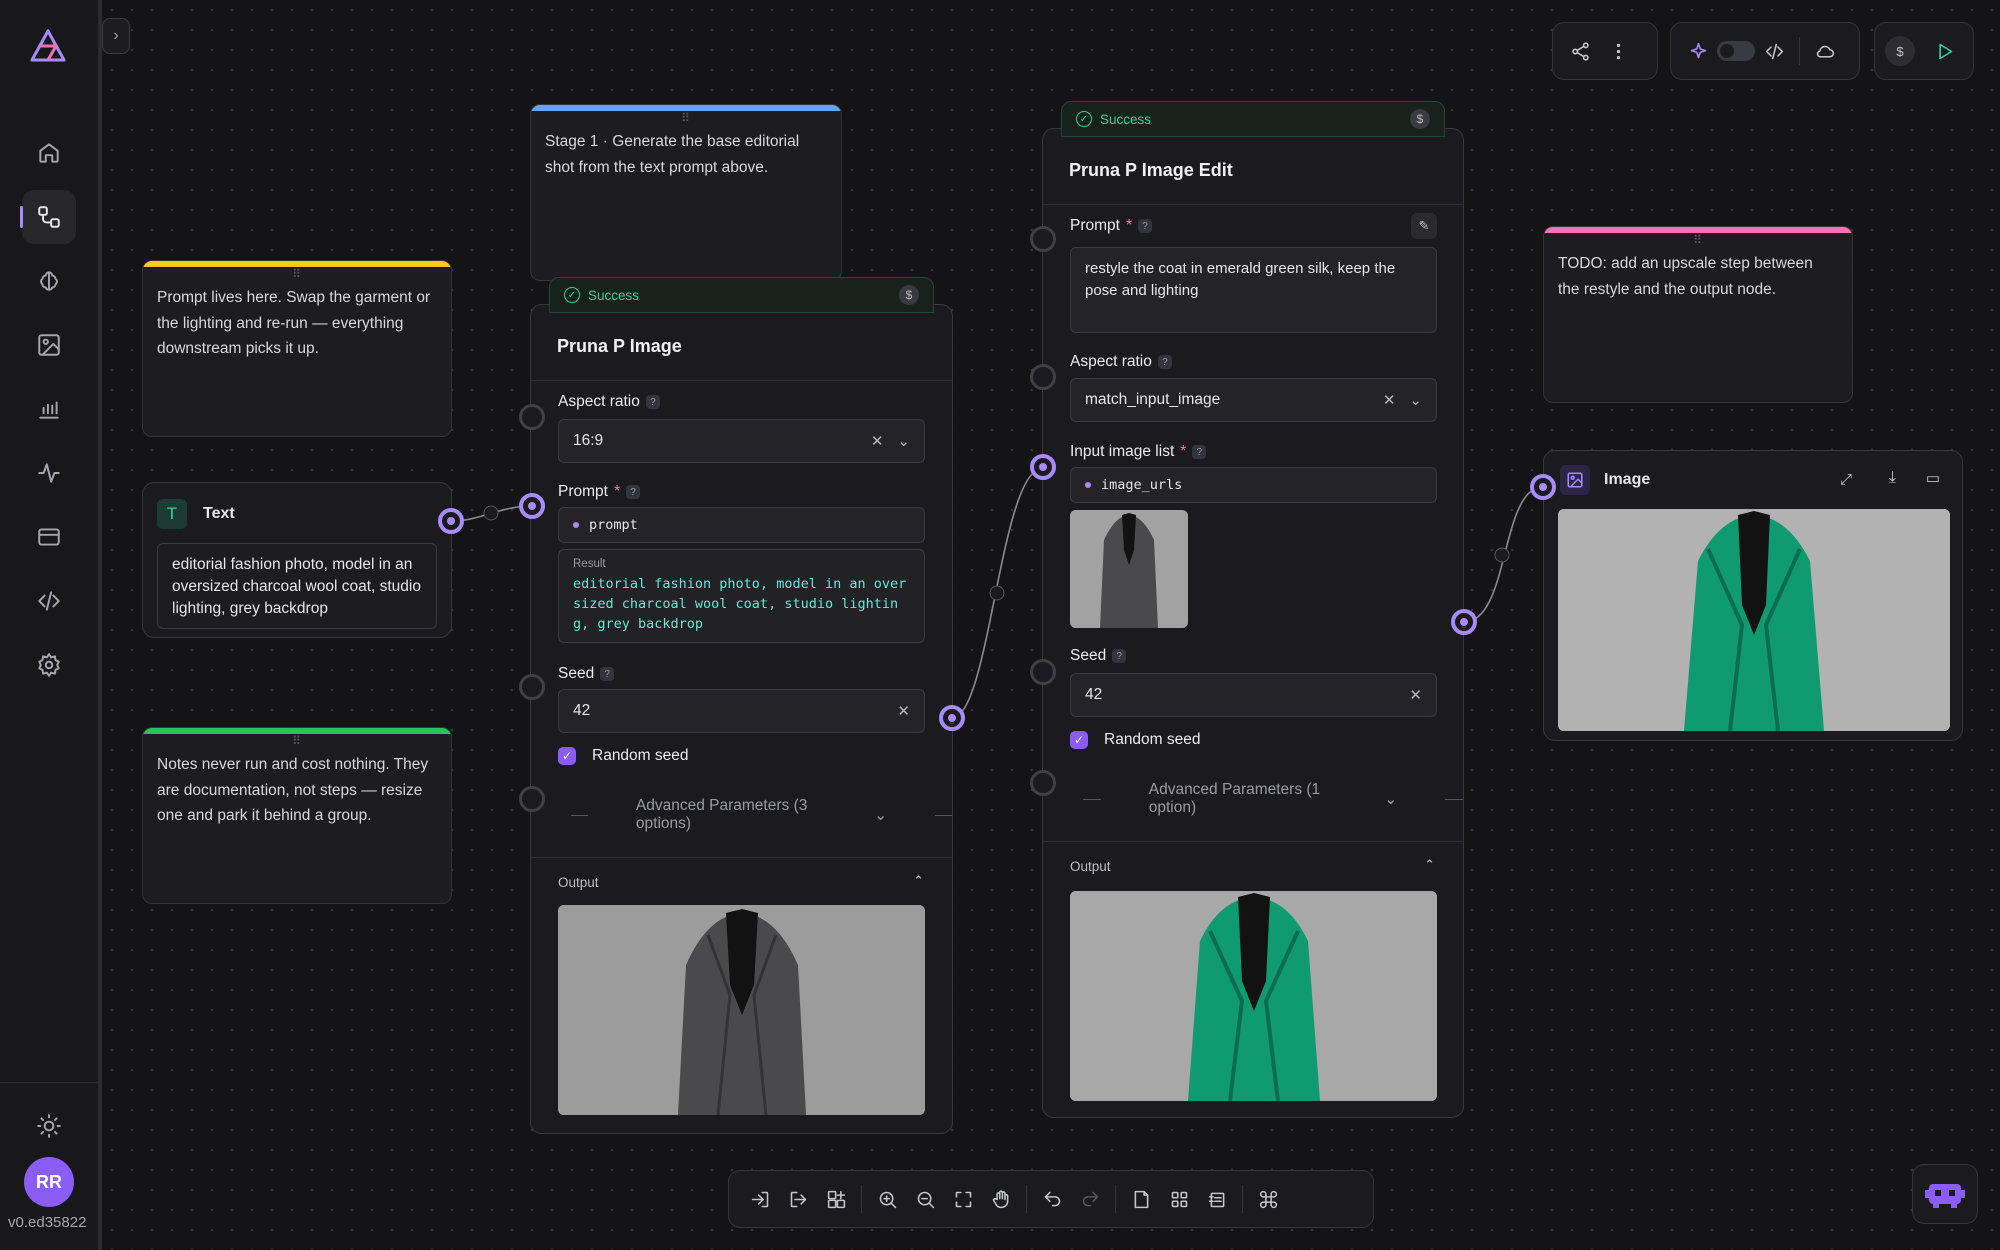  What do you see at coordinates (1253, 400) in the screenshot?
I see `aspect-ratio-select: match_input_image ✕ ⌄` at bounding box center [1253, 400].